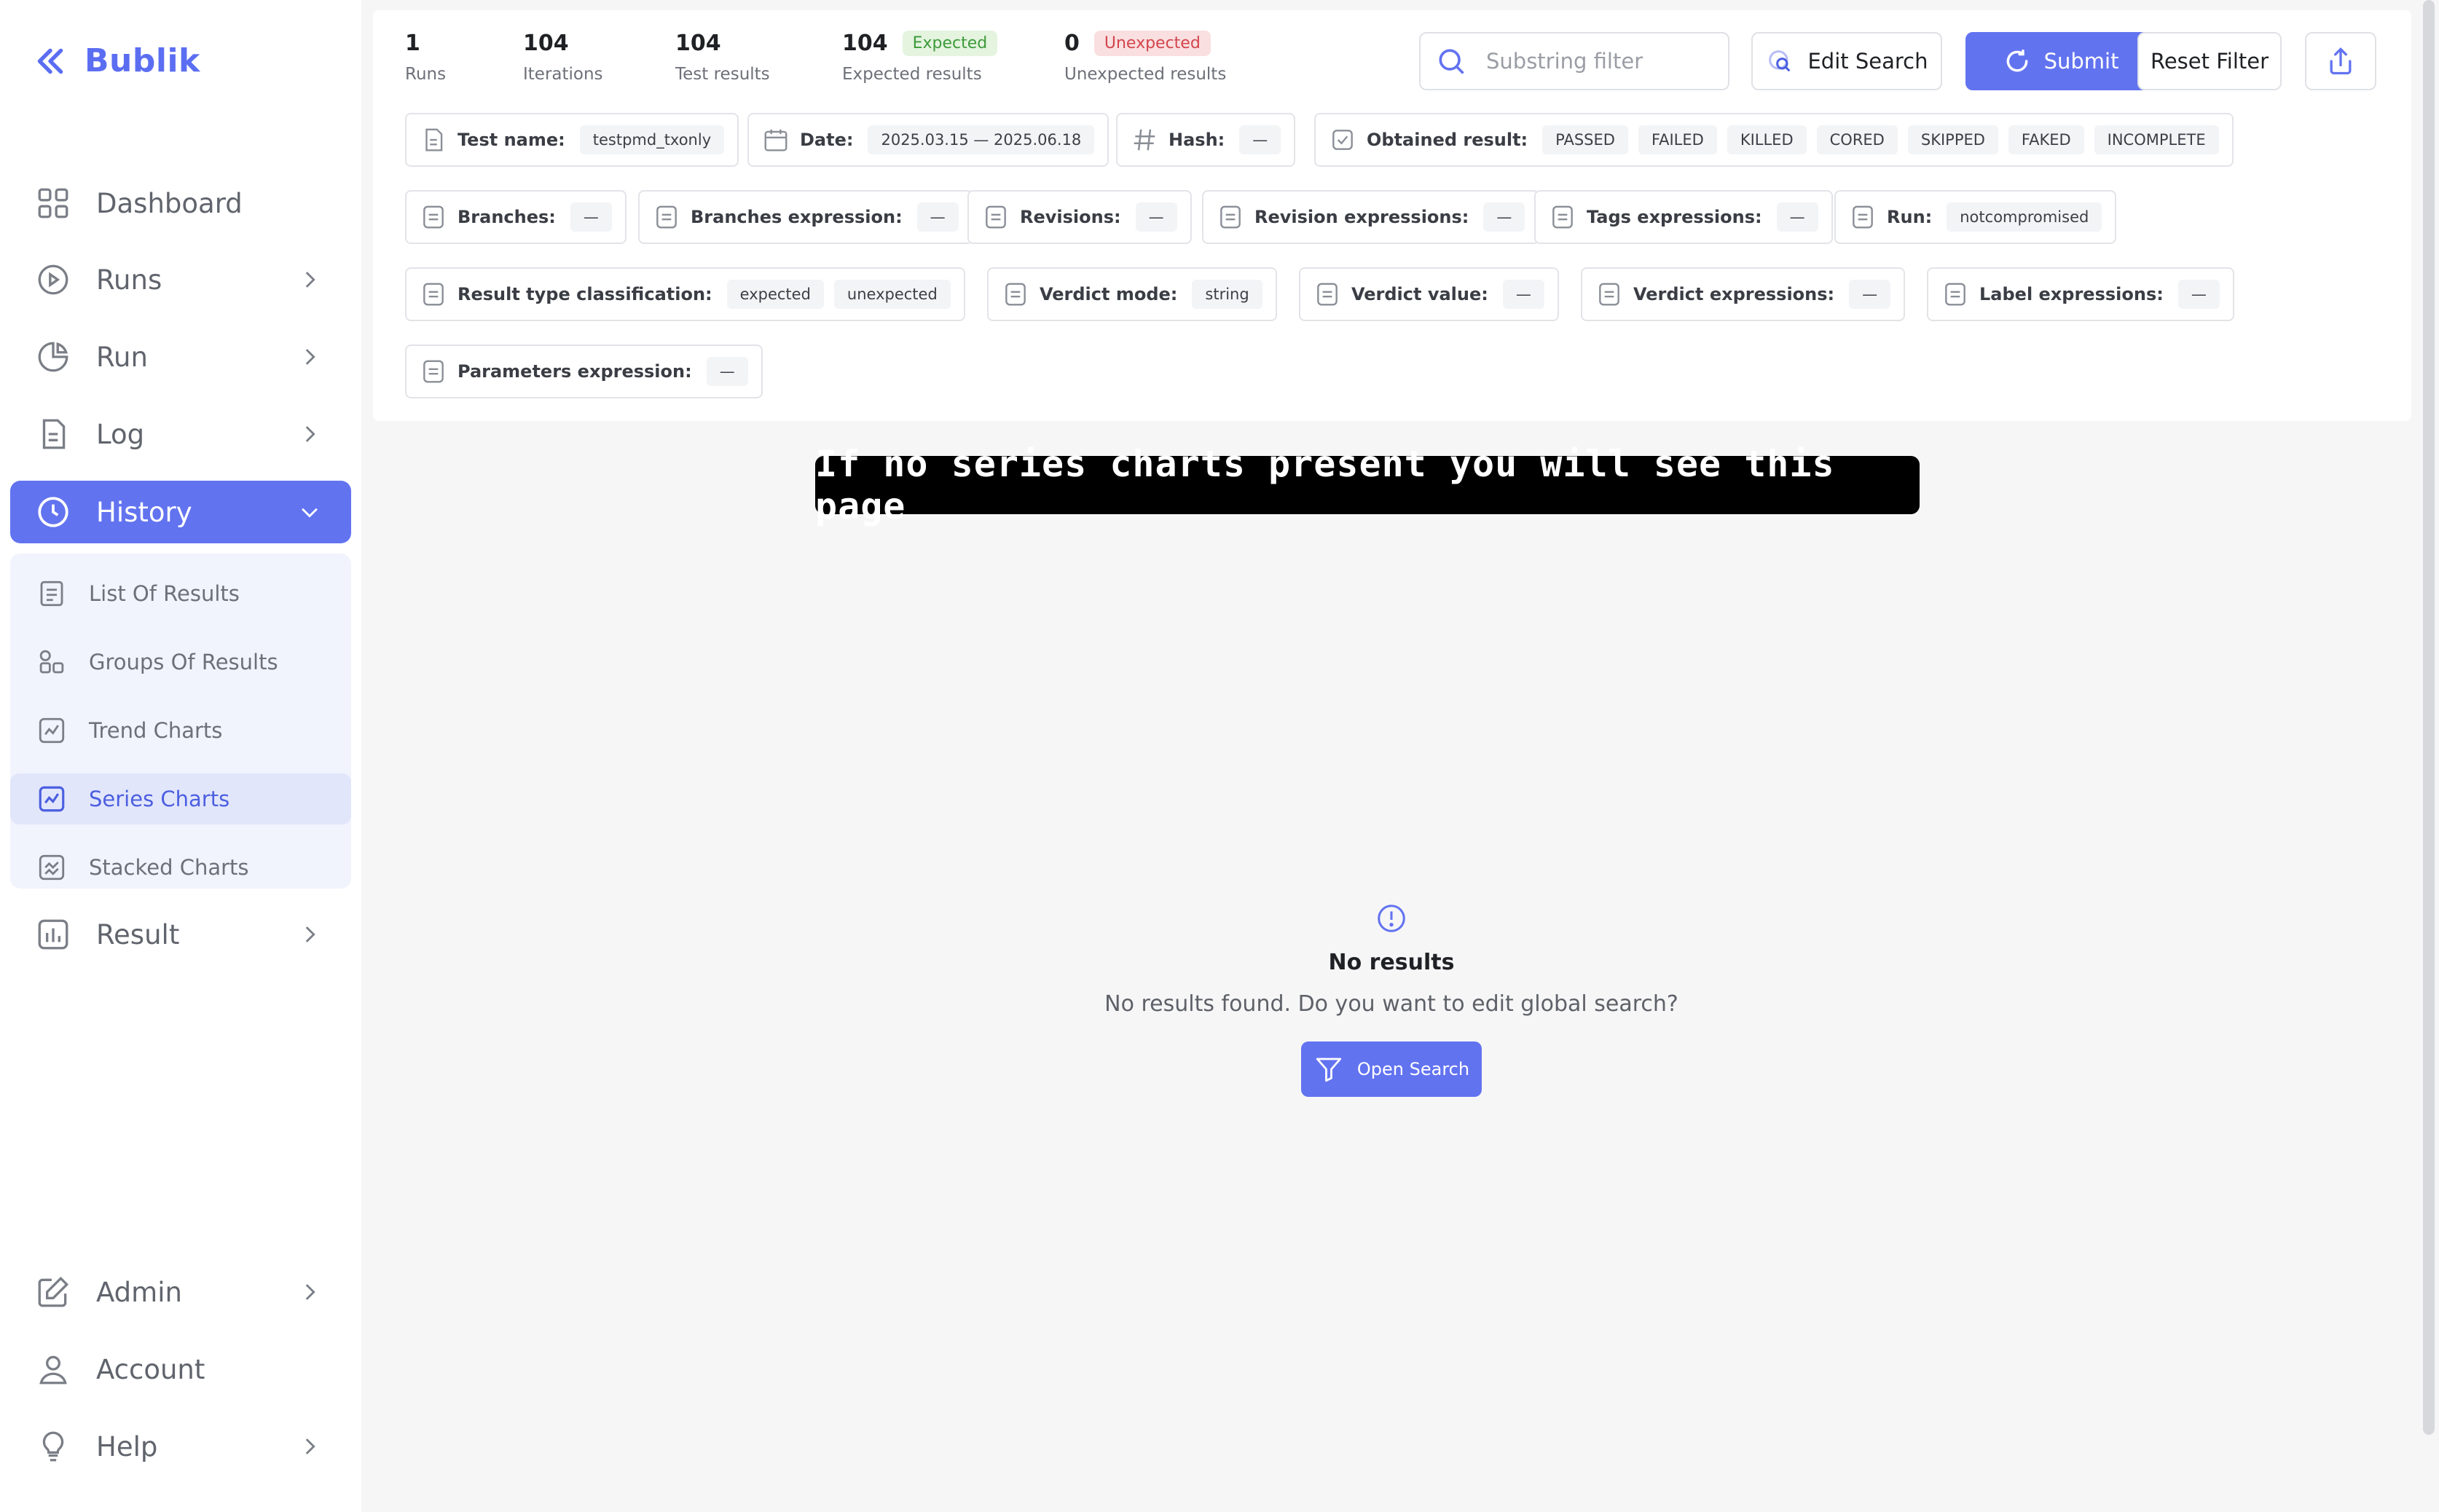  Describe the element at coordinates (1197, 140) in the screenshot. I see `filter-key: Hash:` at that location.